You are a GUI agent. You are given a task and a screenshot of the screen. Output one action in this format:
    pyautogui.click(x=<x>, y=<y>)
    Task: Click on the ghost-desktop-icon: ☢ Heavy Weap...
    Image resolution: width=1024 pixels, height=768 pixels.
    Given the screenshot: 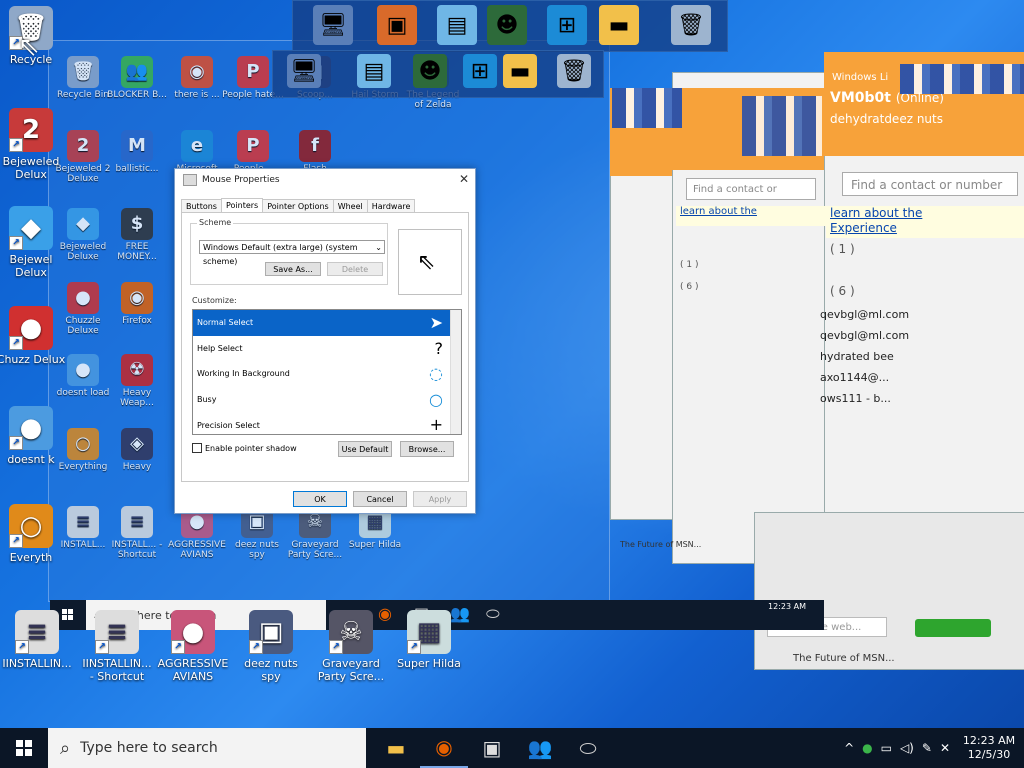 What is the action you would take?
    pyautogui.click(x=137, y=381)
    